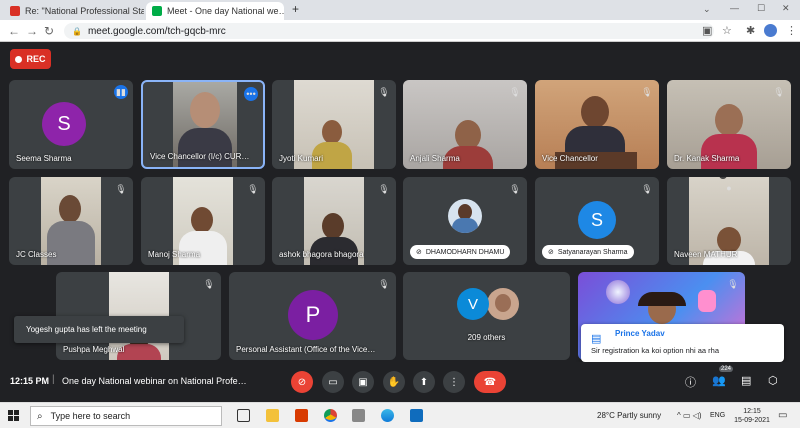  What do you see at coordinates (13, 415) in the screenshot?
I see `windows-start-icon` at bounding box center [13, 415].